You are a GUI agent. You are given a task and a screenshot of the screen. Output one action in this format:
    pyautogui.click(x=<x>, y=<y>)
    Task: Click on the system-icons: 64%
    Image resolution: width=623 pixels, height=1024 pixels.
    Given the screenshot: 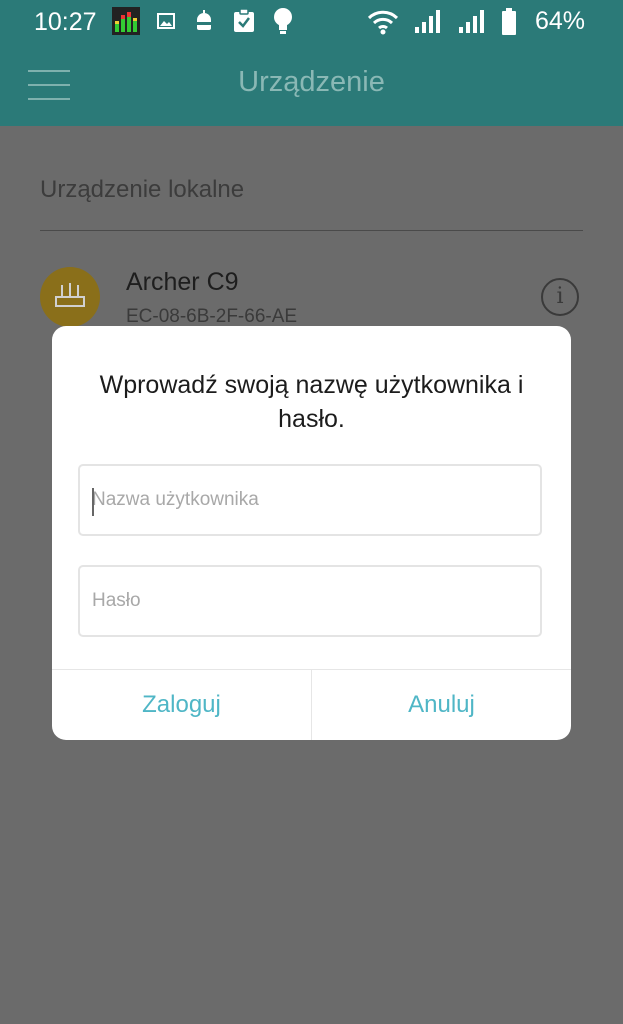 What is the action you would take?
    pyautogui.click(x=476, y=21)
    